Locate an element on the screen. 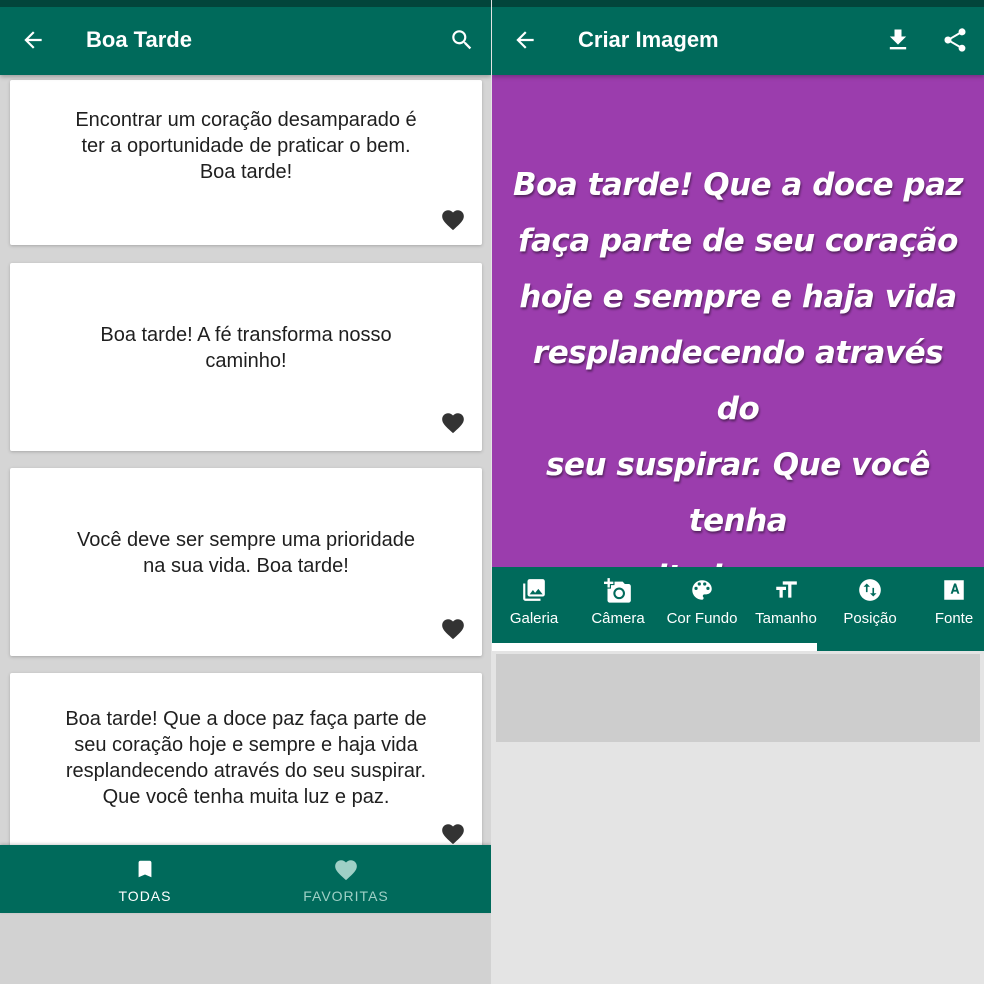  nav-label: FAVORITAS is located at coordinates (346, 896).